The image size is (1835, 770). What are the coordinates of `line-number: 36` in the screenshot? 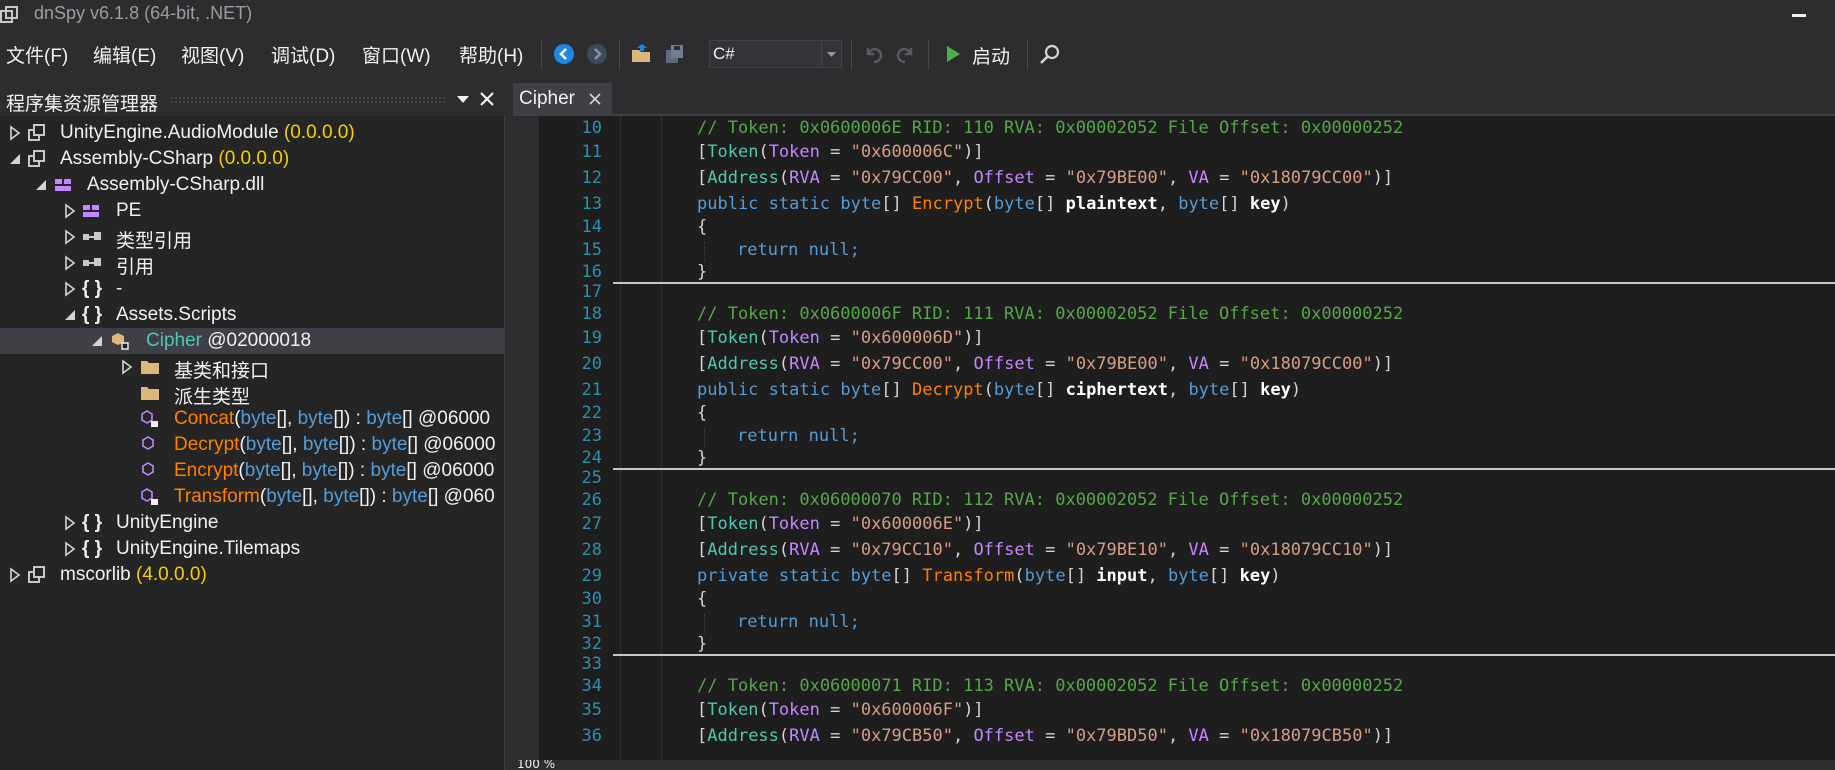 It's located at (591, 736).